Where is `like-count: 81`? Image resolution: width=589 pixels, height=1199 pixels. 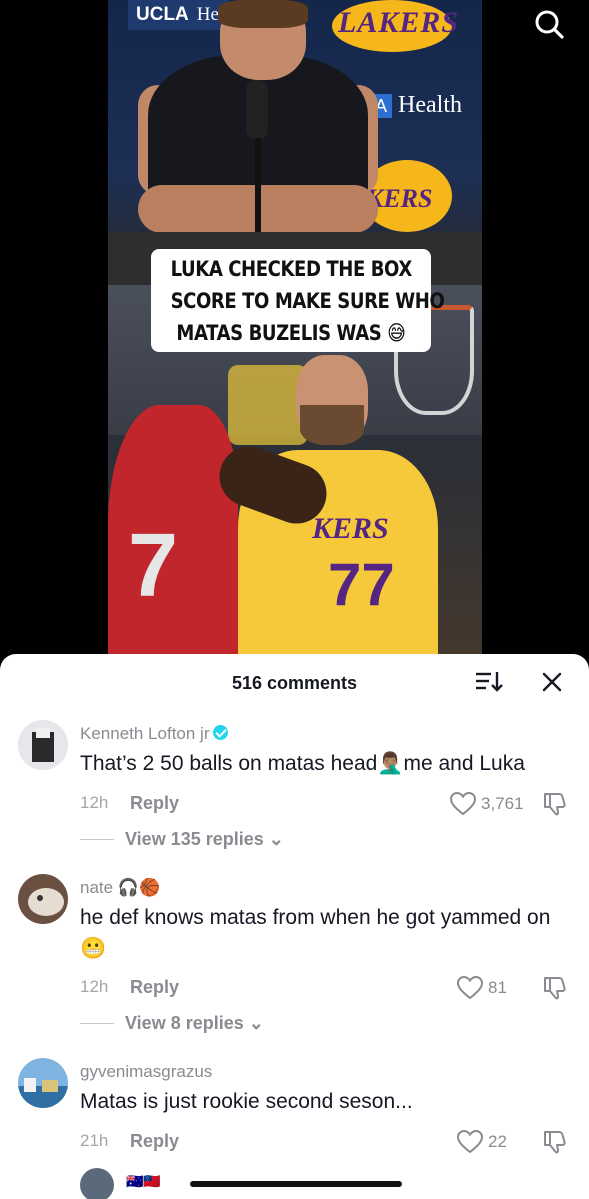
like-count: 81 is located at coordinates (497, 987).